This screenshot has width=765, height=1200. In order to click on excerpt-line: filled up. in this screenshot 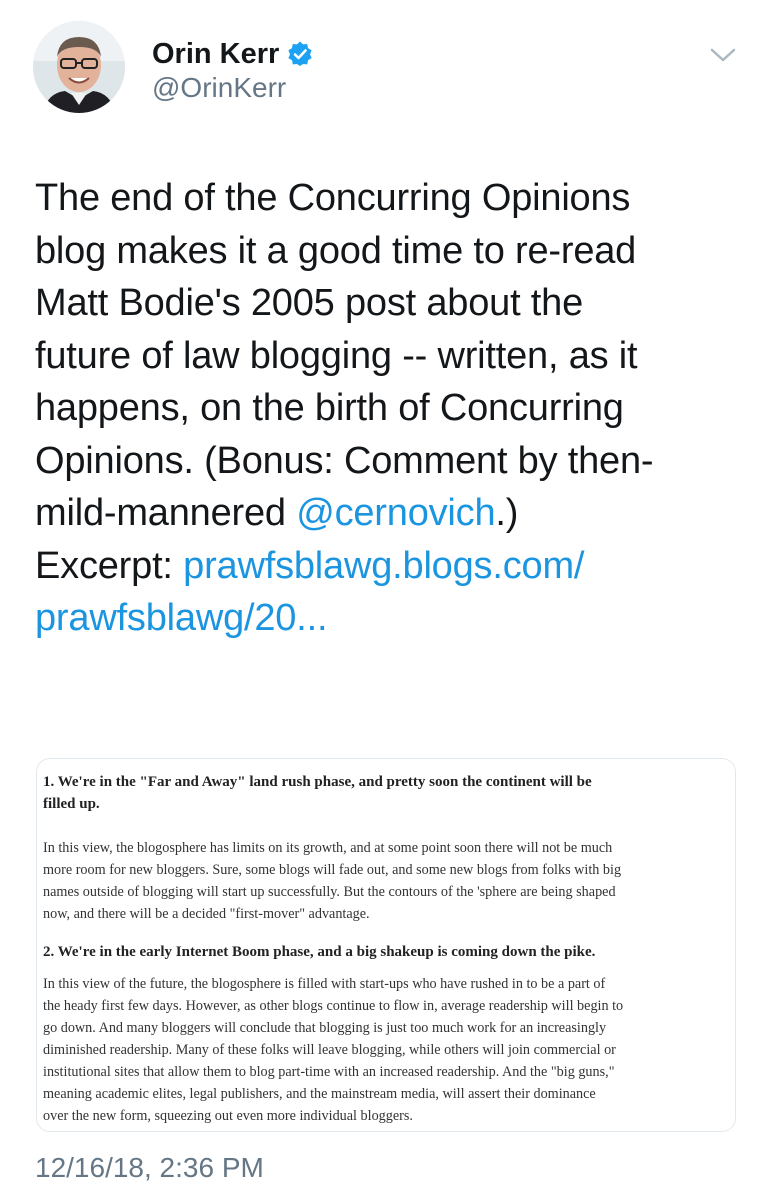, I will do `click(71, 804)`.